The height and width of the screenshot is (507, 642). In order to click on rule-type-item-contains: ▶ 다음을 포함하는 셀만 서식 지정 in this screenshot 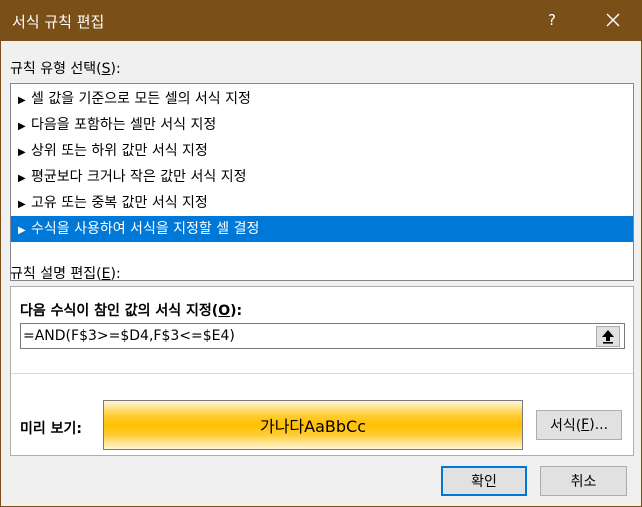, I will do `click(322, 125)`.